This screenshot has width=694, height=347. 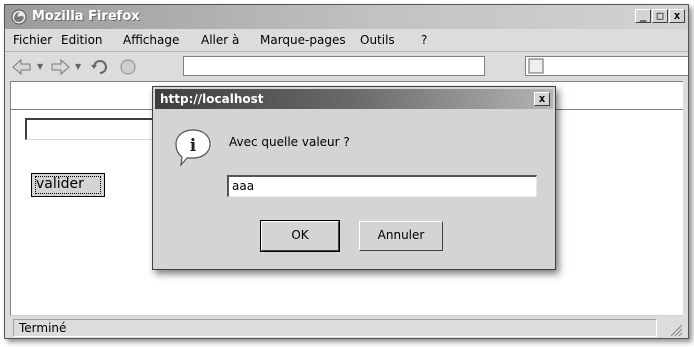 I want to click on menu-affichage: Affichage, so click(x=151, y=40).